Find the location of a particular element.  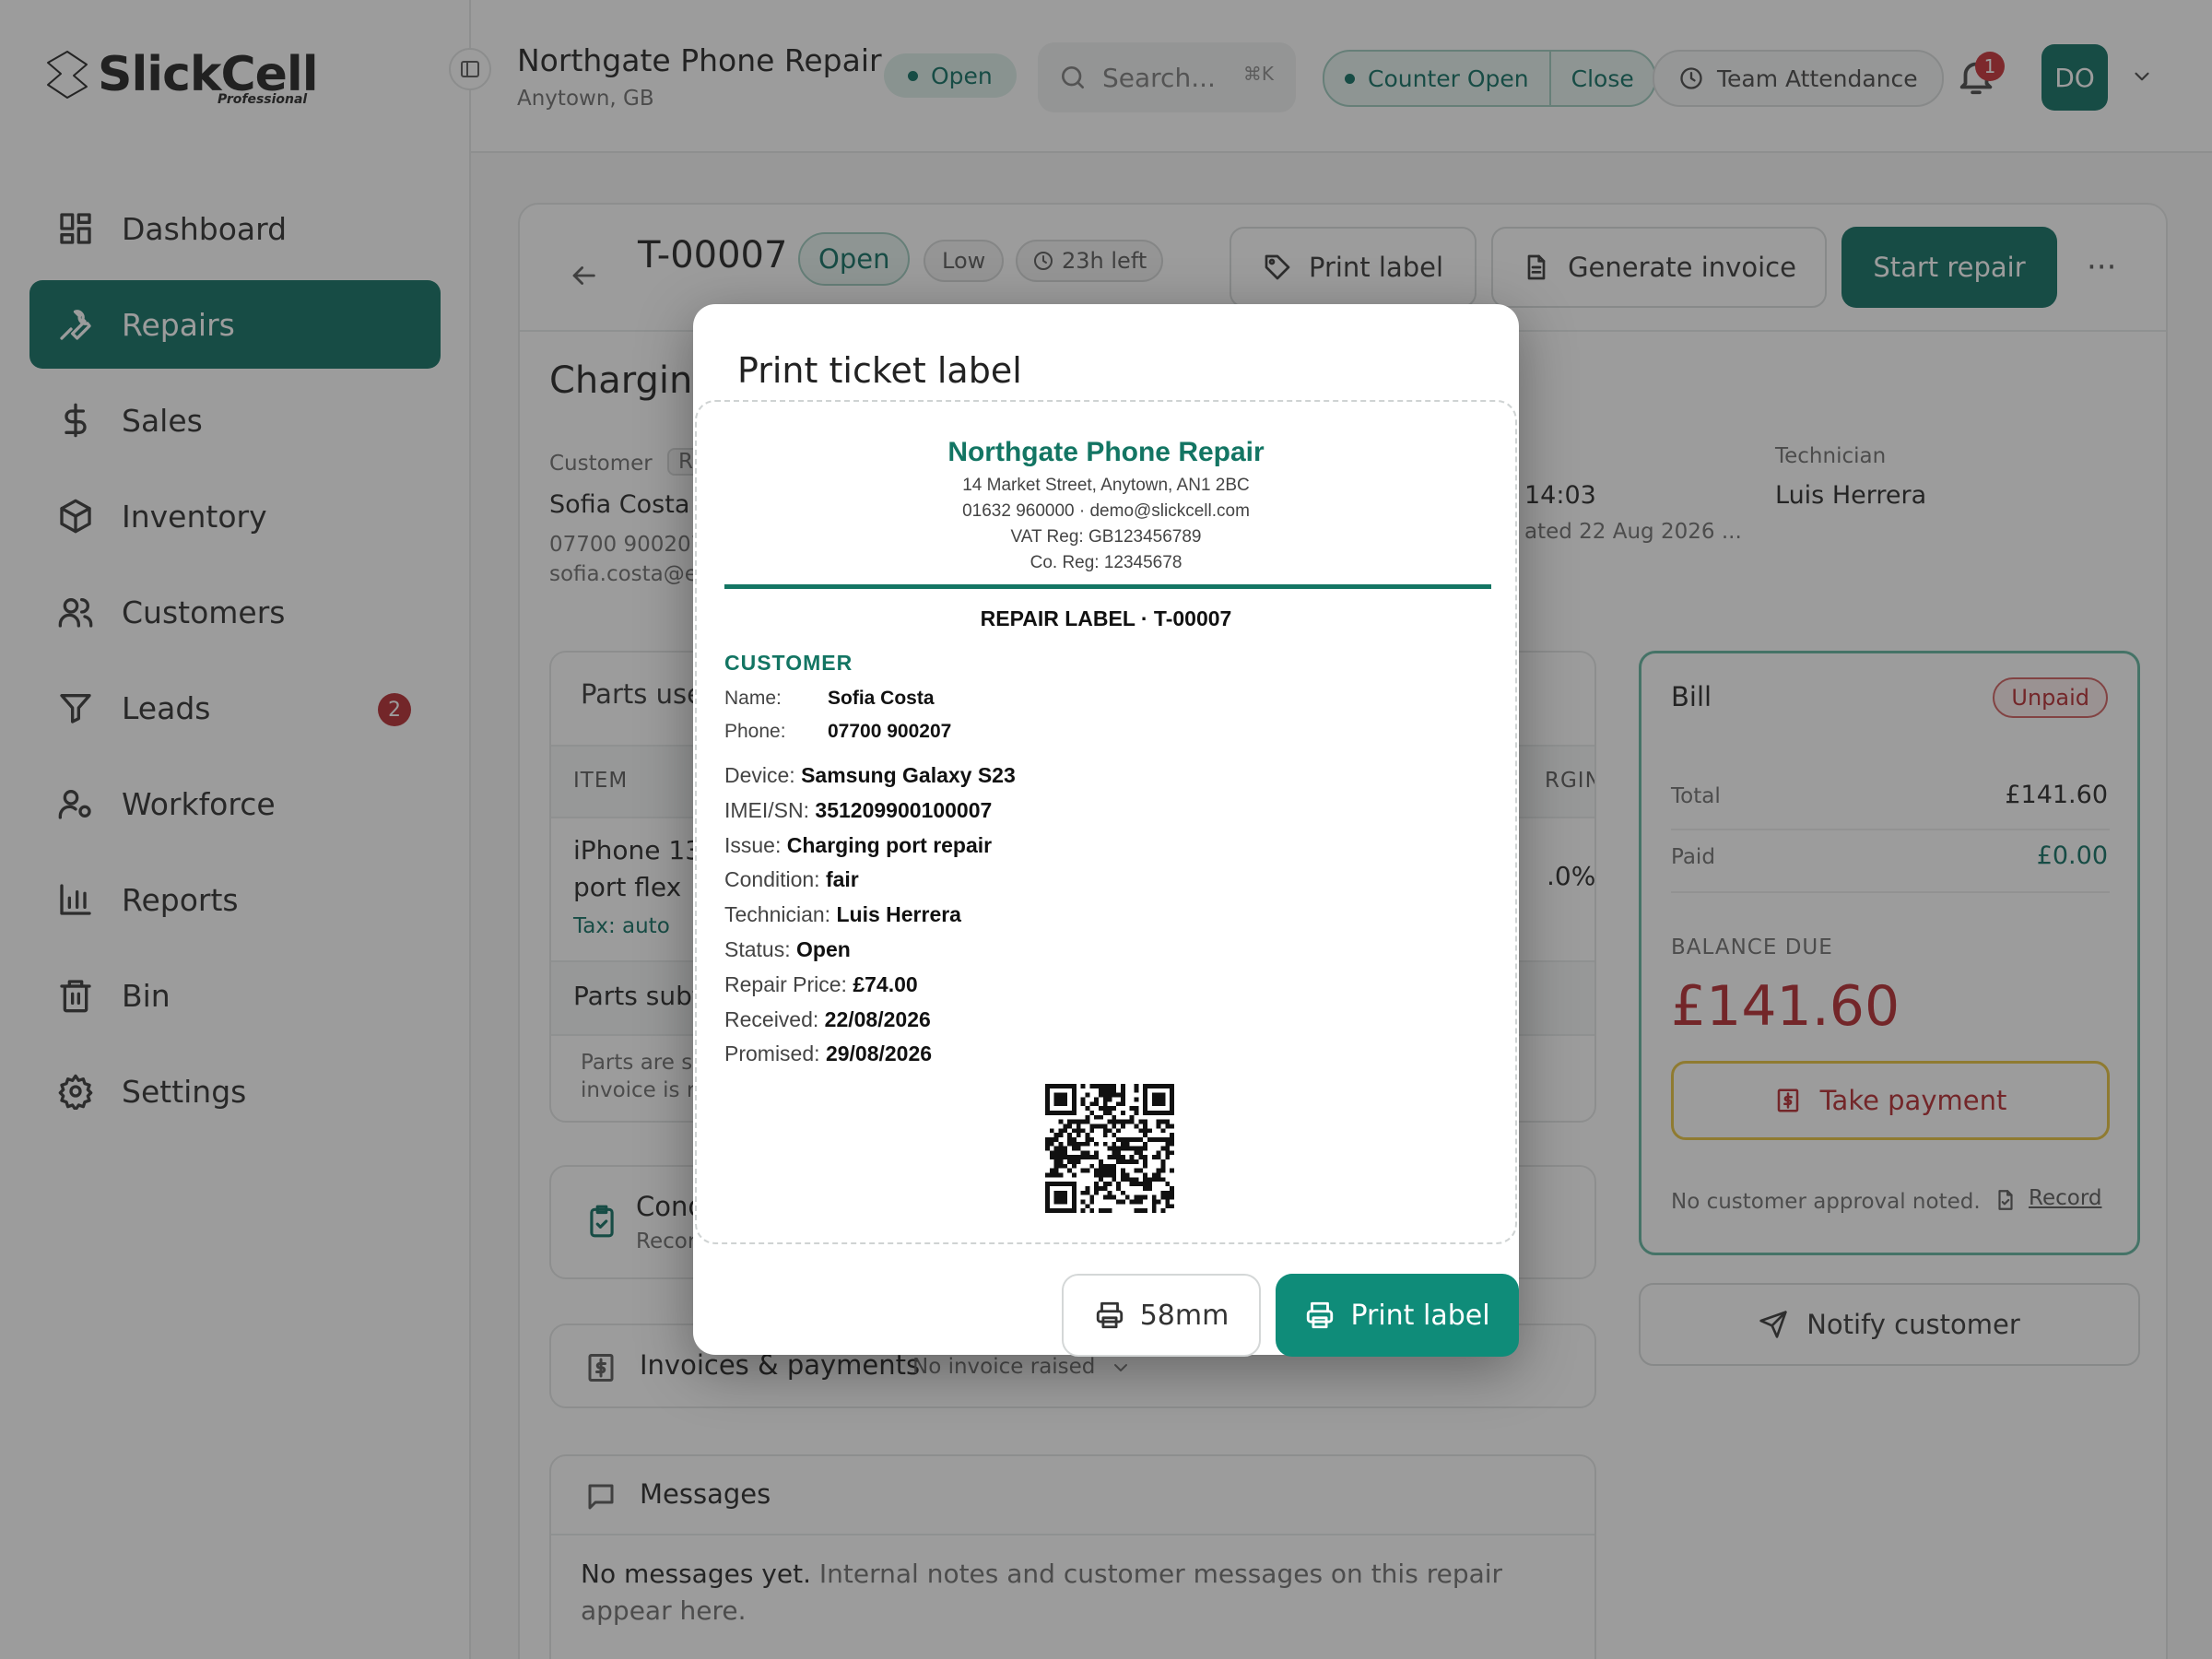

label-divider is located at coordinates (1107, 586).